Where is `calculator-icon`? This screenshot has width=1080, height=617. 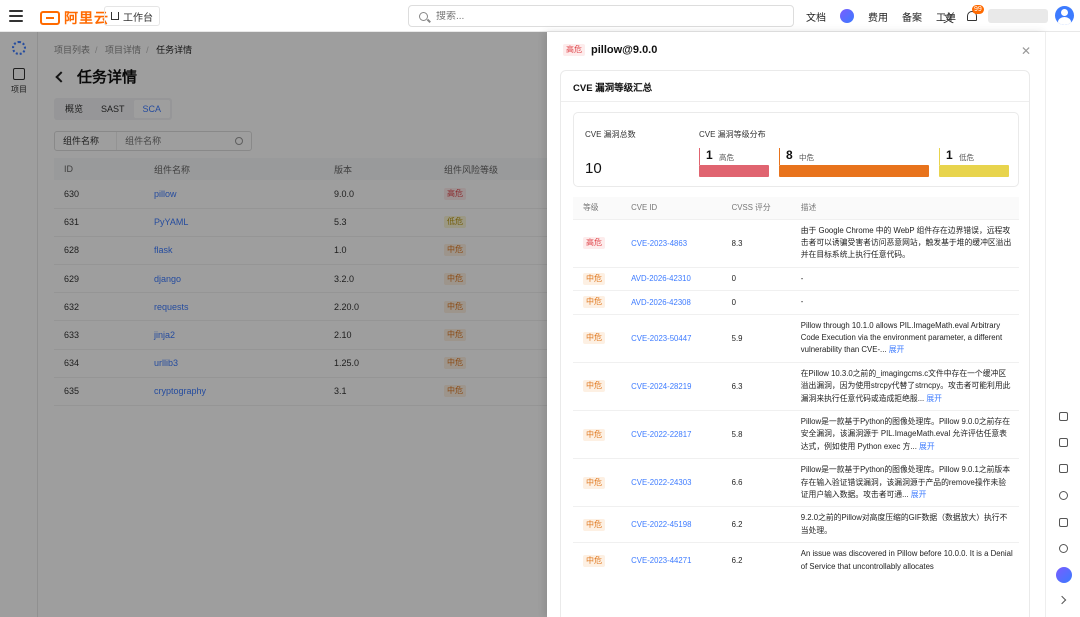
calculator-icon is located at coordinates (1063, 442).